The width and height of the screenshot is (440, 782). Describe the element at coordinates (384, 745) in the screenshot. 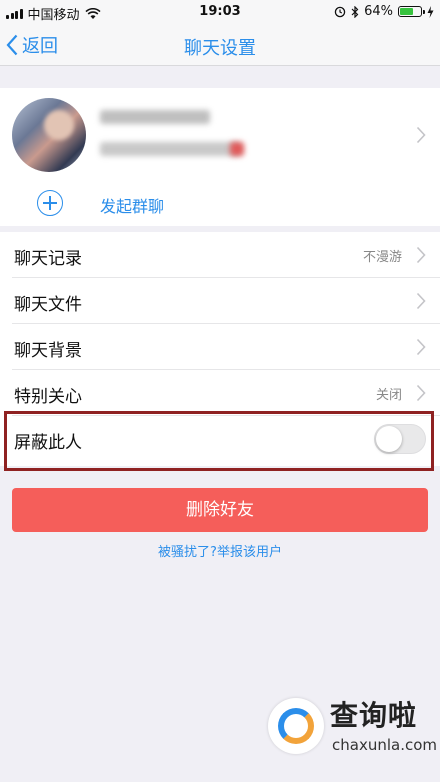

I see `watermark-url: chaxunla.com` at that location.